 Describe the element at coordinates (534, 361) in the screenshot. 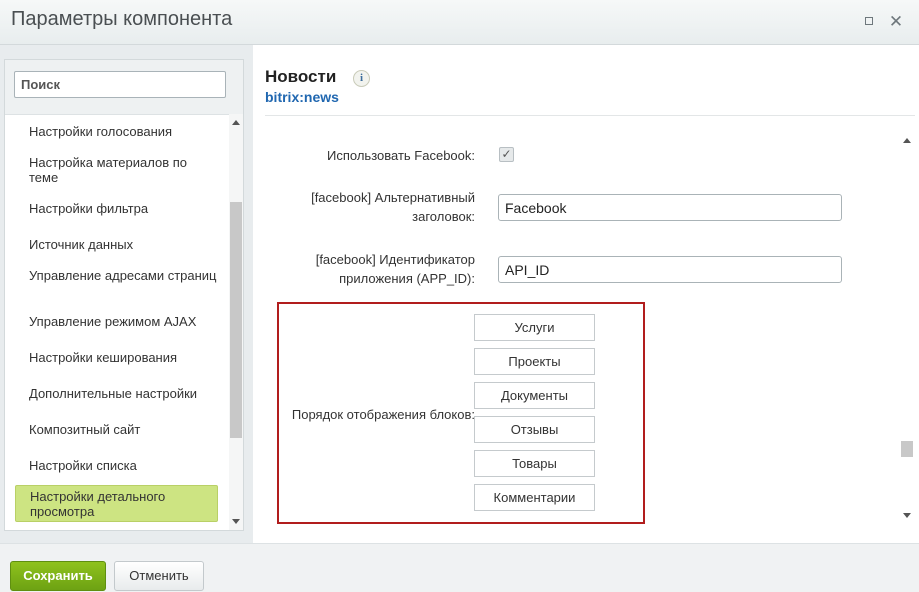

I see `order-block-projects: Проекты` at that location.